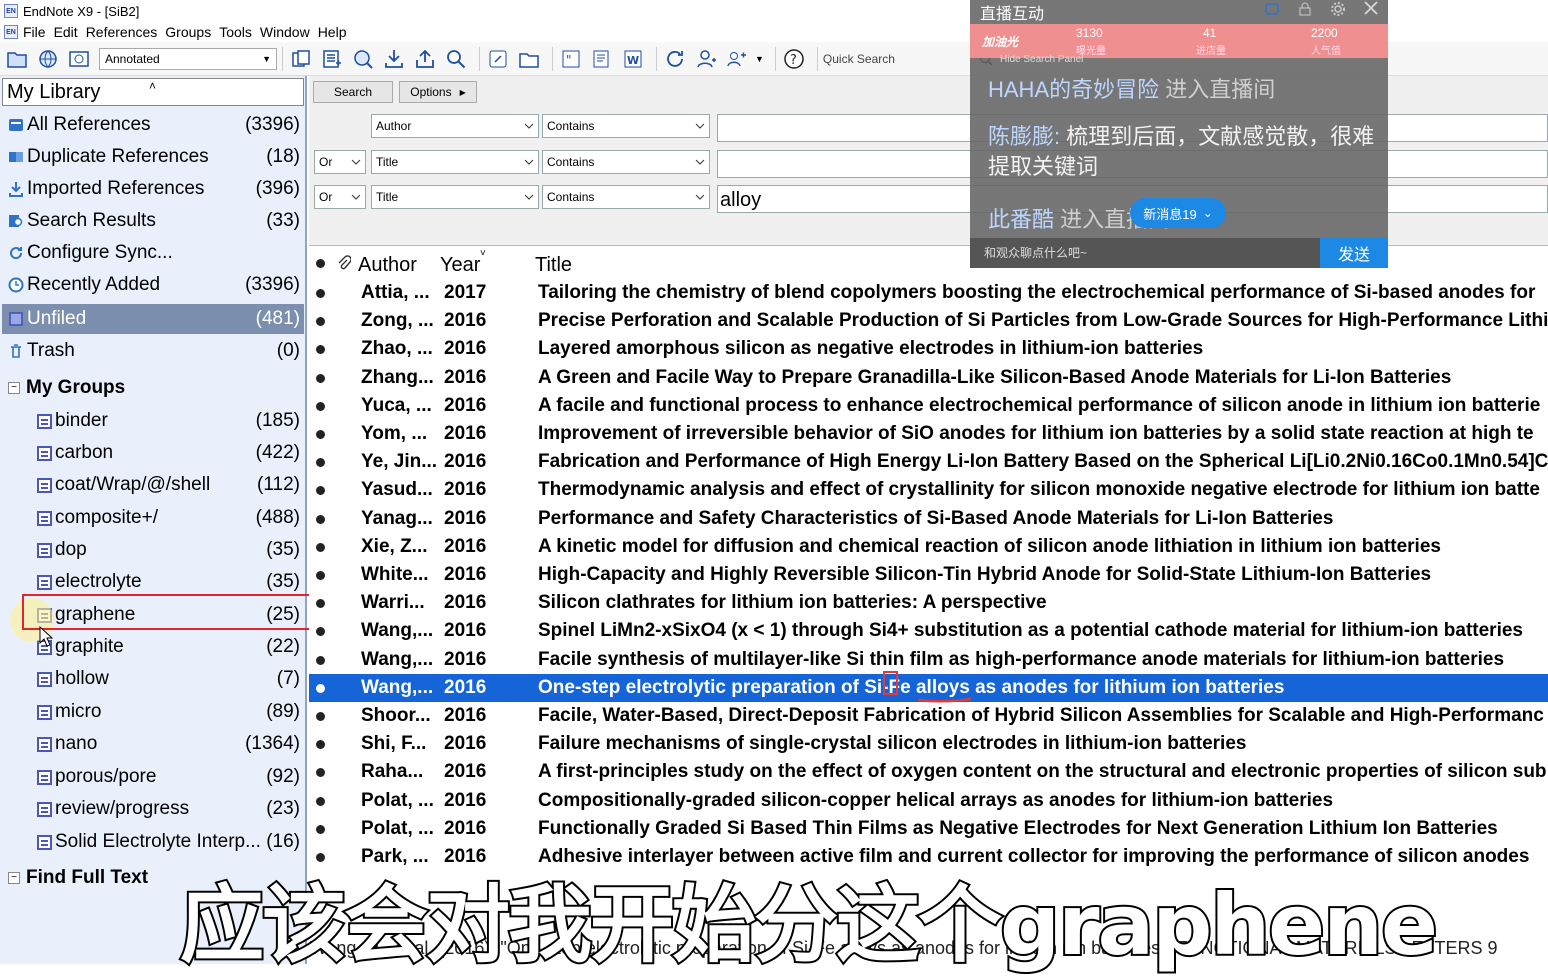  Describe the element at coordinates (1145, 253) in the screenshot. I see `chat-input: 和观众聊点什么吧~` at that location.